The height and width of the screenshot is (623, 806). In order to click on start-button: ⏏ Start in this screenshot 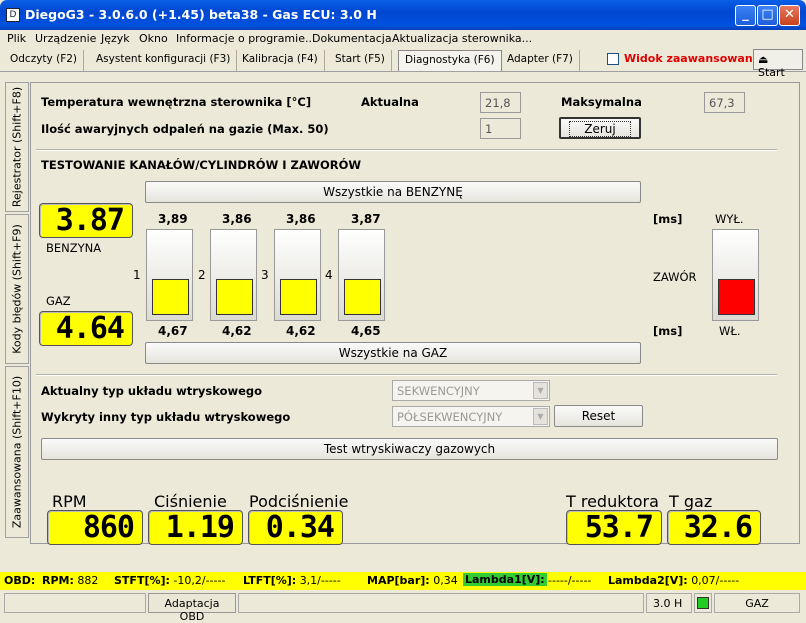, I will do `click(778, 64)`.